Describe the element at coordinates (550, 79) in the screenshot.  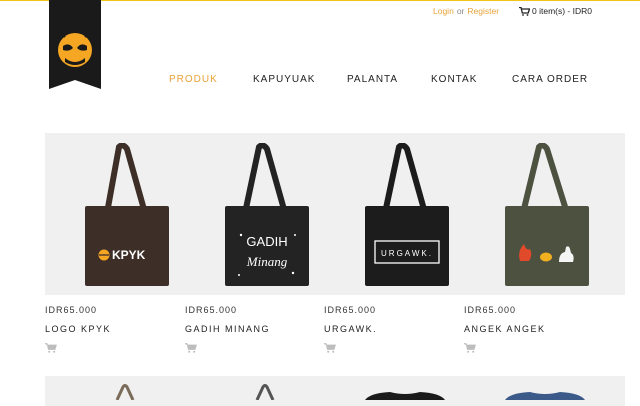
I see `nav-item-cara-order: CARA ORDER` at that location.